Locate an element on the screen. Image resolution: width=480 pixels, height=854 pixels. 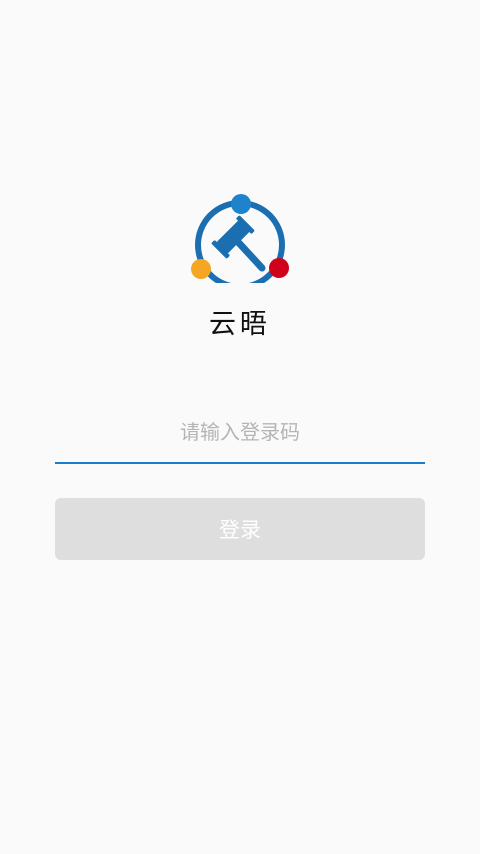
app-name: 云晤 is located at coordinates (240, 324).